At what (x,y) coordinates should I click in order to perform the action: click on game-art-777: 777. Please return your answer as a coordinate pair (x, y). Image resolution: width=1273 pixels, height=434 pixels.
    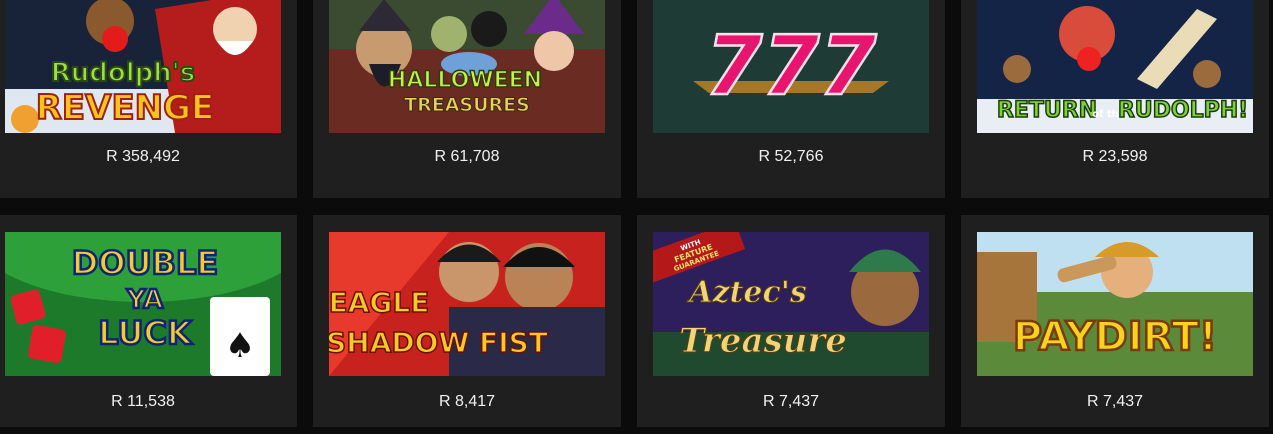
    Looking at the image, I should click on (791, 66).